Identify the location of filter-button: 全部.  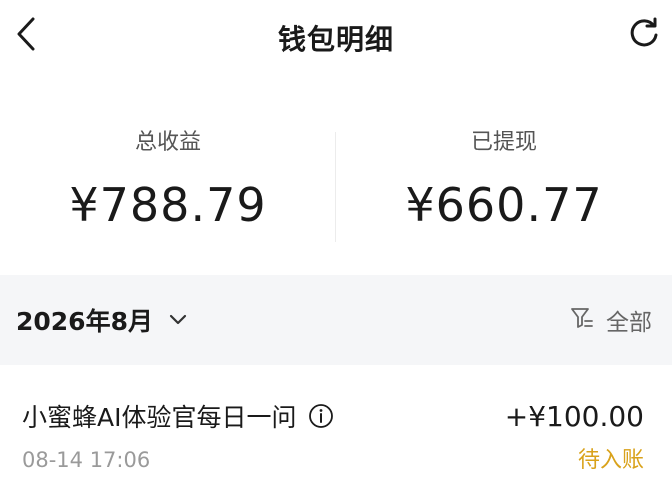
(611, 320).